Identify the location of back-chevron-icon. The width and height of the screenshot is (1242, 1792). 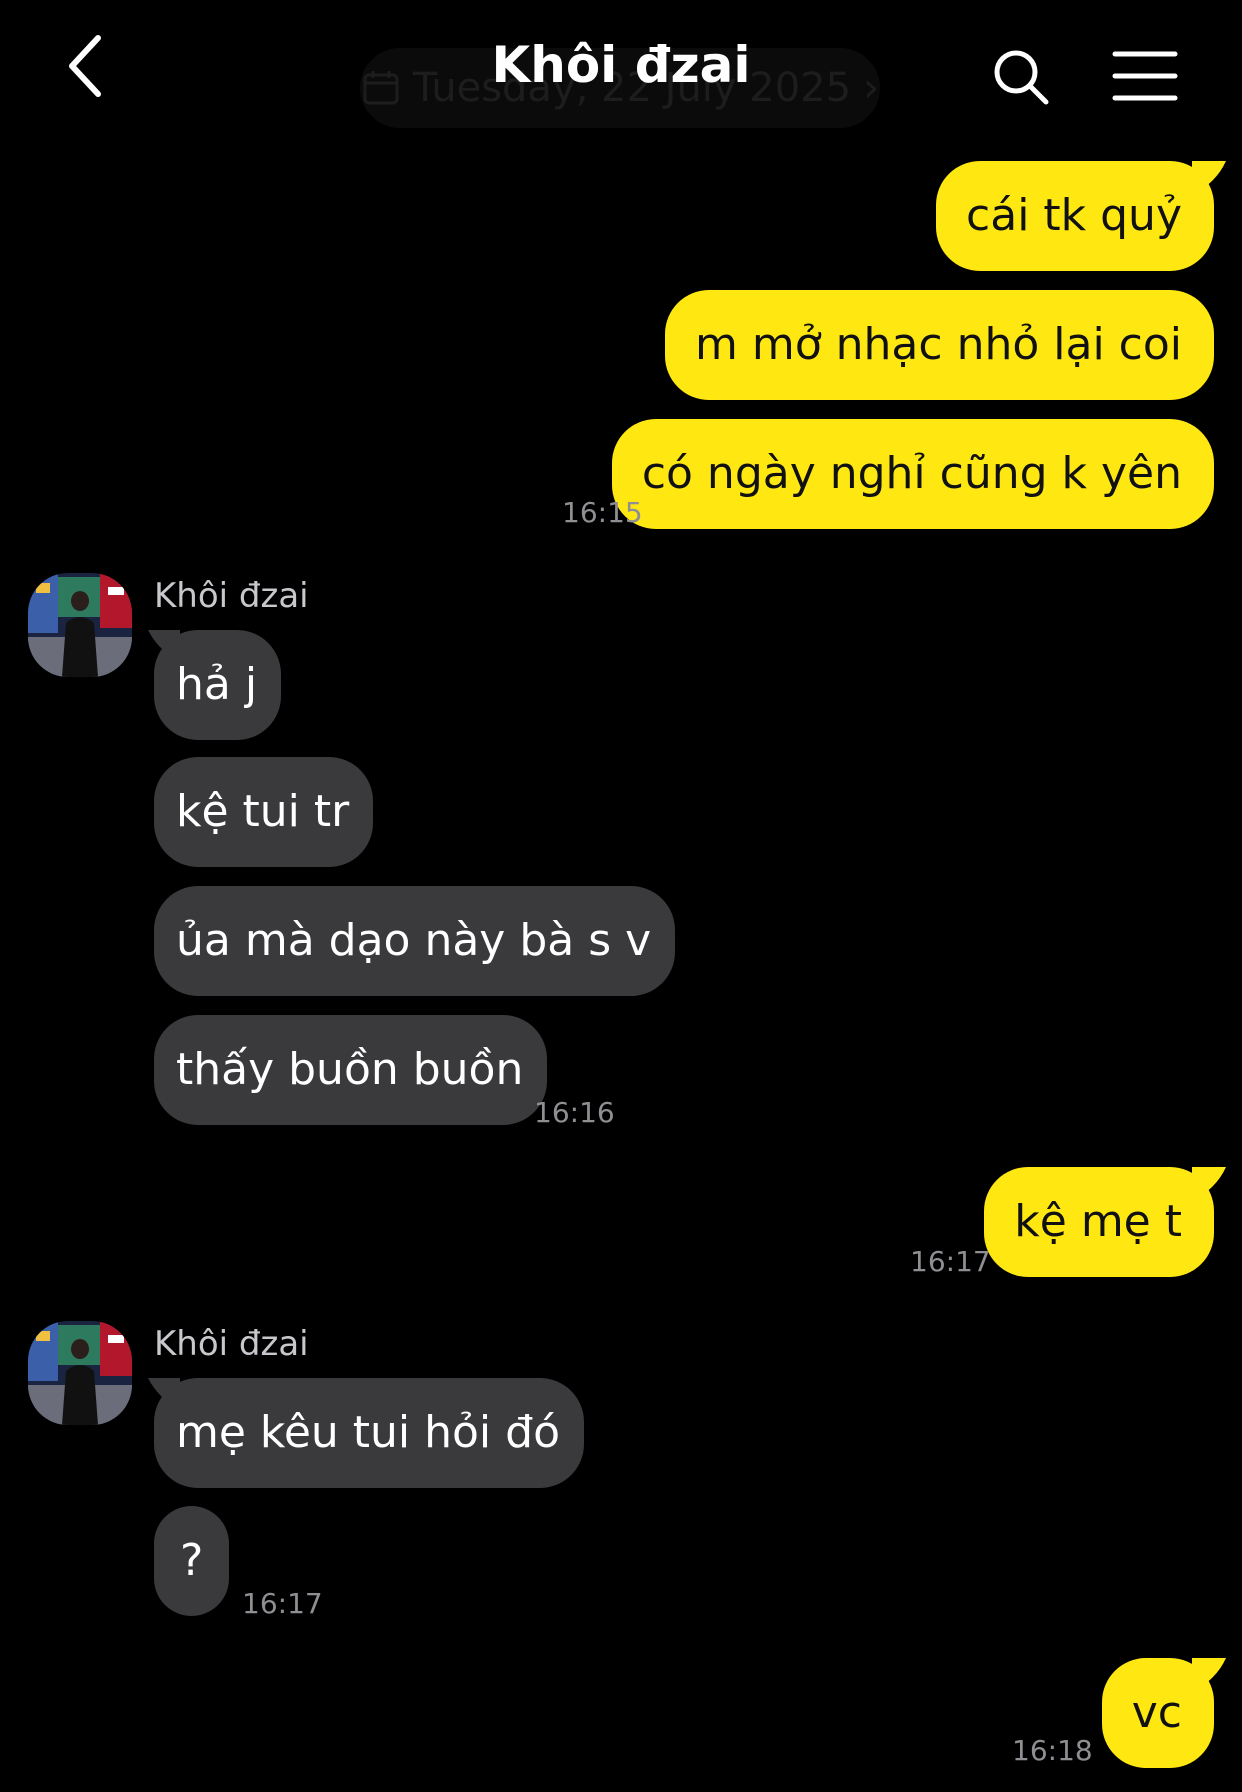
(85, 66).